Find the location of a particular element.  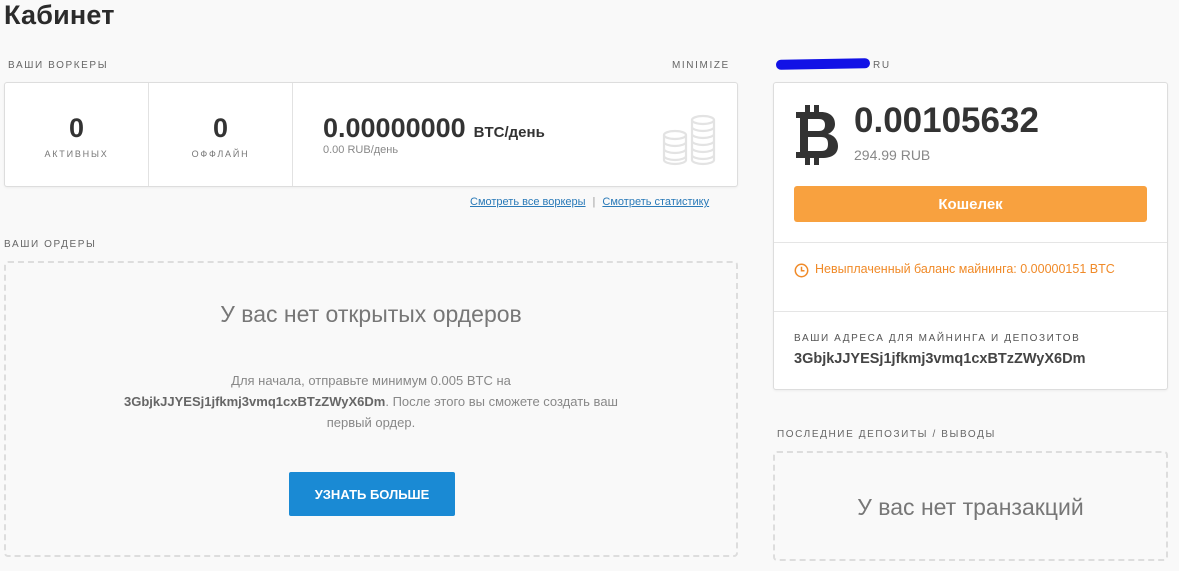

earnings-unit: BTC/день is located at coordinates (509, 132).